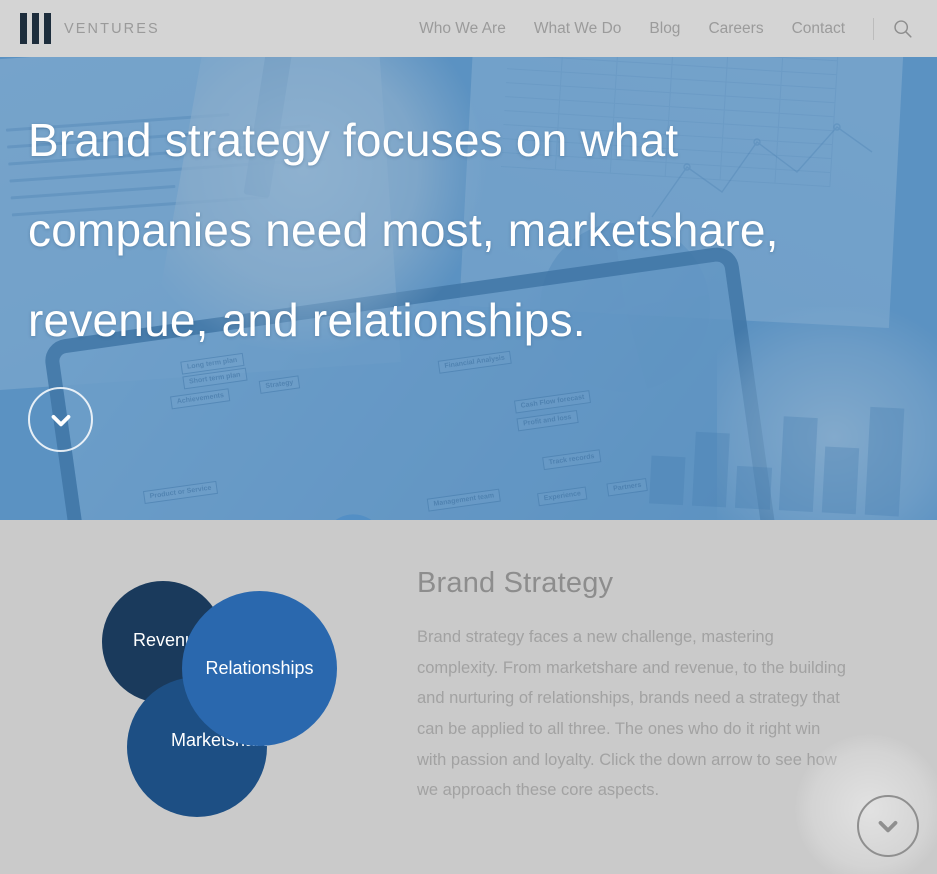 The image size is (937, 874). I want to click on hero-scroll-down-button, so click(60, 420).